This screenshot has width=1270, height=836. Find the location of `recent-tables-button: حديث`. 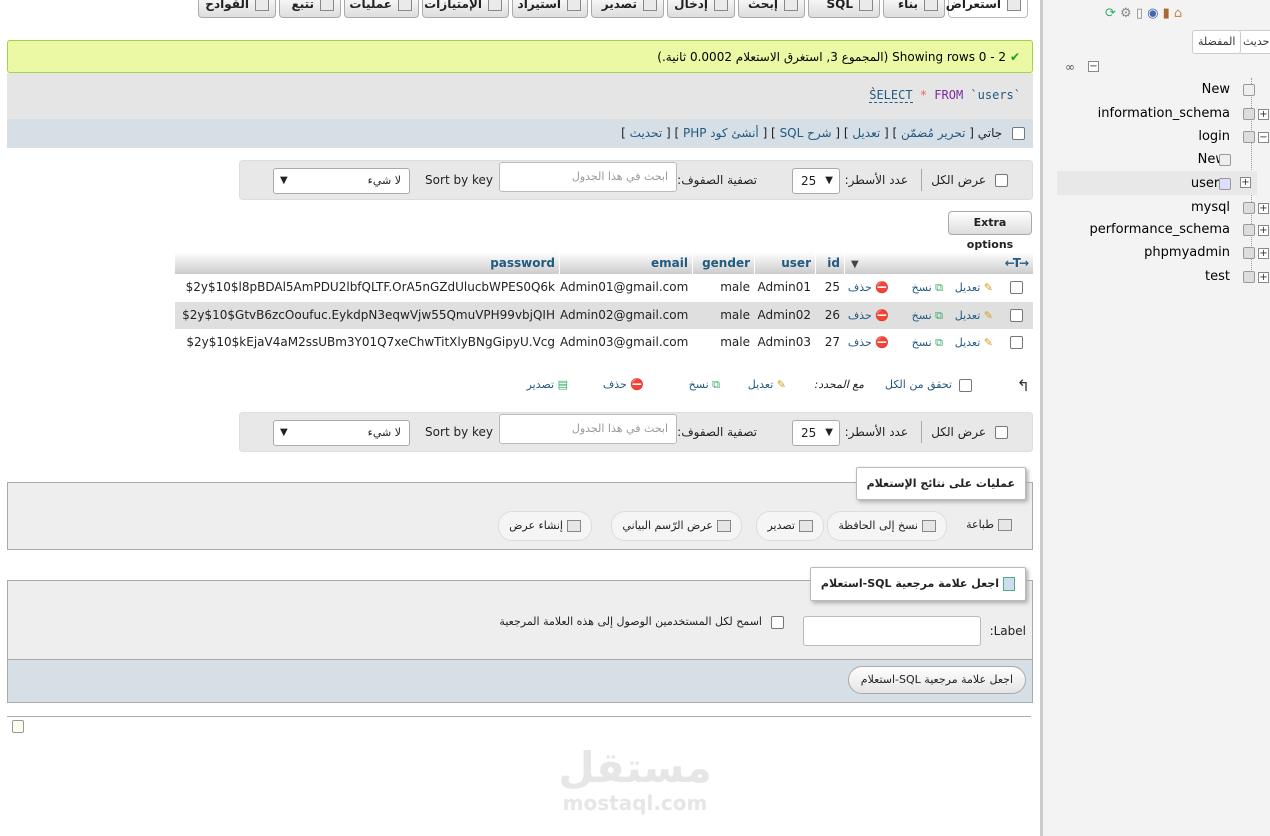

recent-tables-button: حديث is located at coordinates (1253, 42).